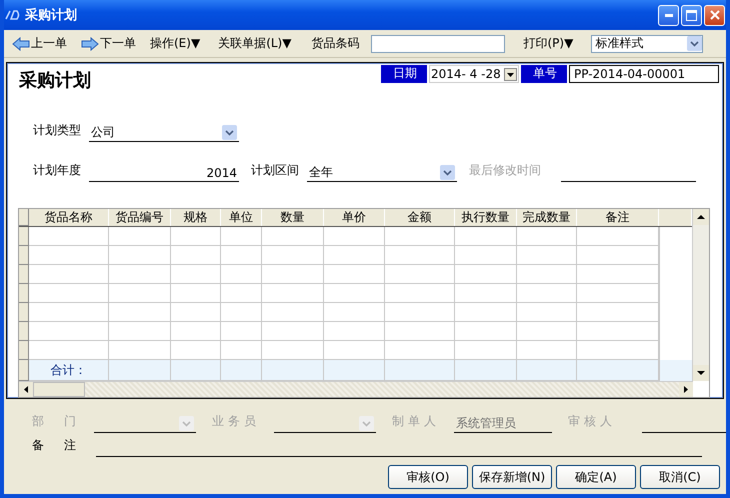 The height and width of the screenshot is (498, 730). What do you see at coordinates (420, 217) in the screenshot?
I see `column-header: 金额` at bounding box center [420, 217].